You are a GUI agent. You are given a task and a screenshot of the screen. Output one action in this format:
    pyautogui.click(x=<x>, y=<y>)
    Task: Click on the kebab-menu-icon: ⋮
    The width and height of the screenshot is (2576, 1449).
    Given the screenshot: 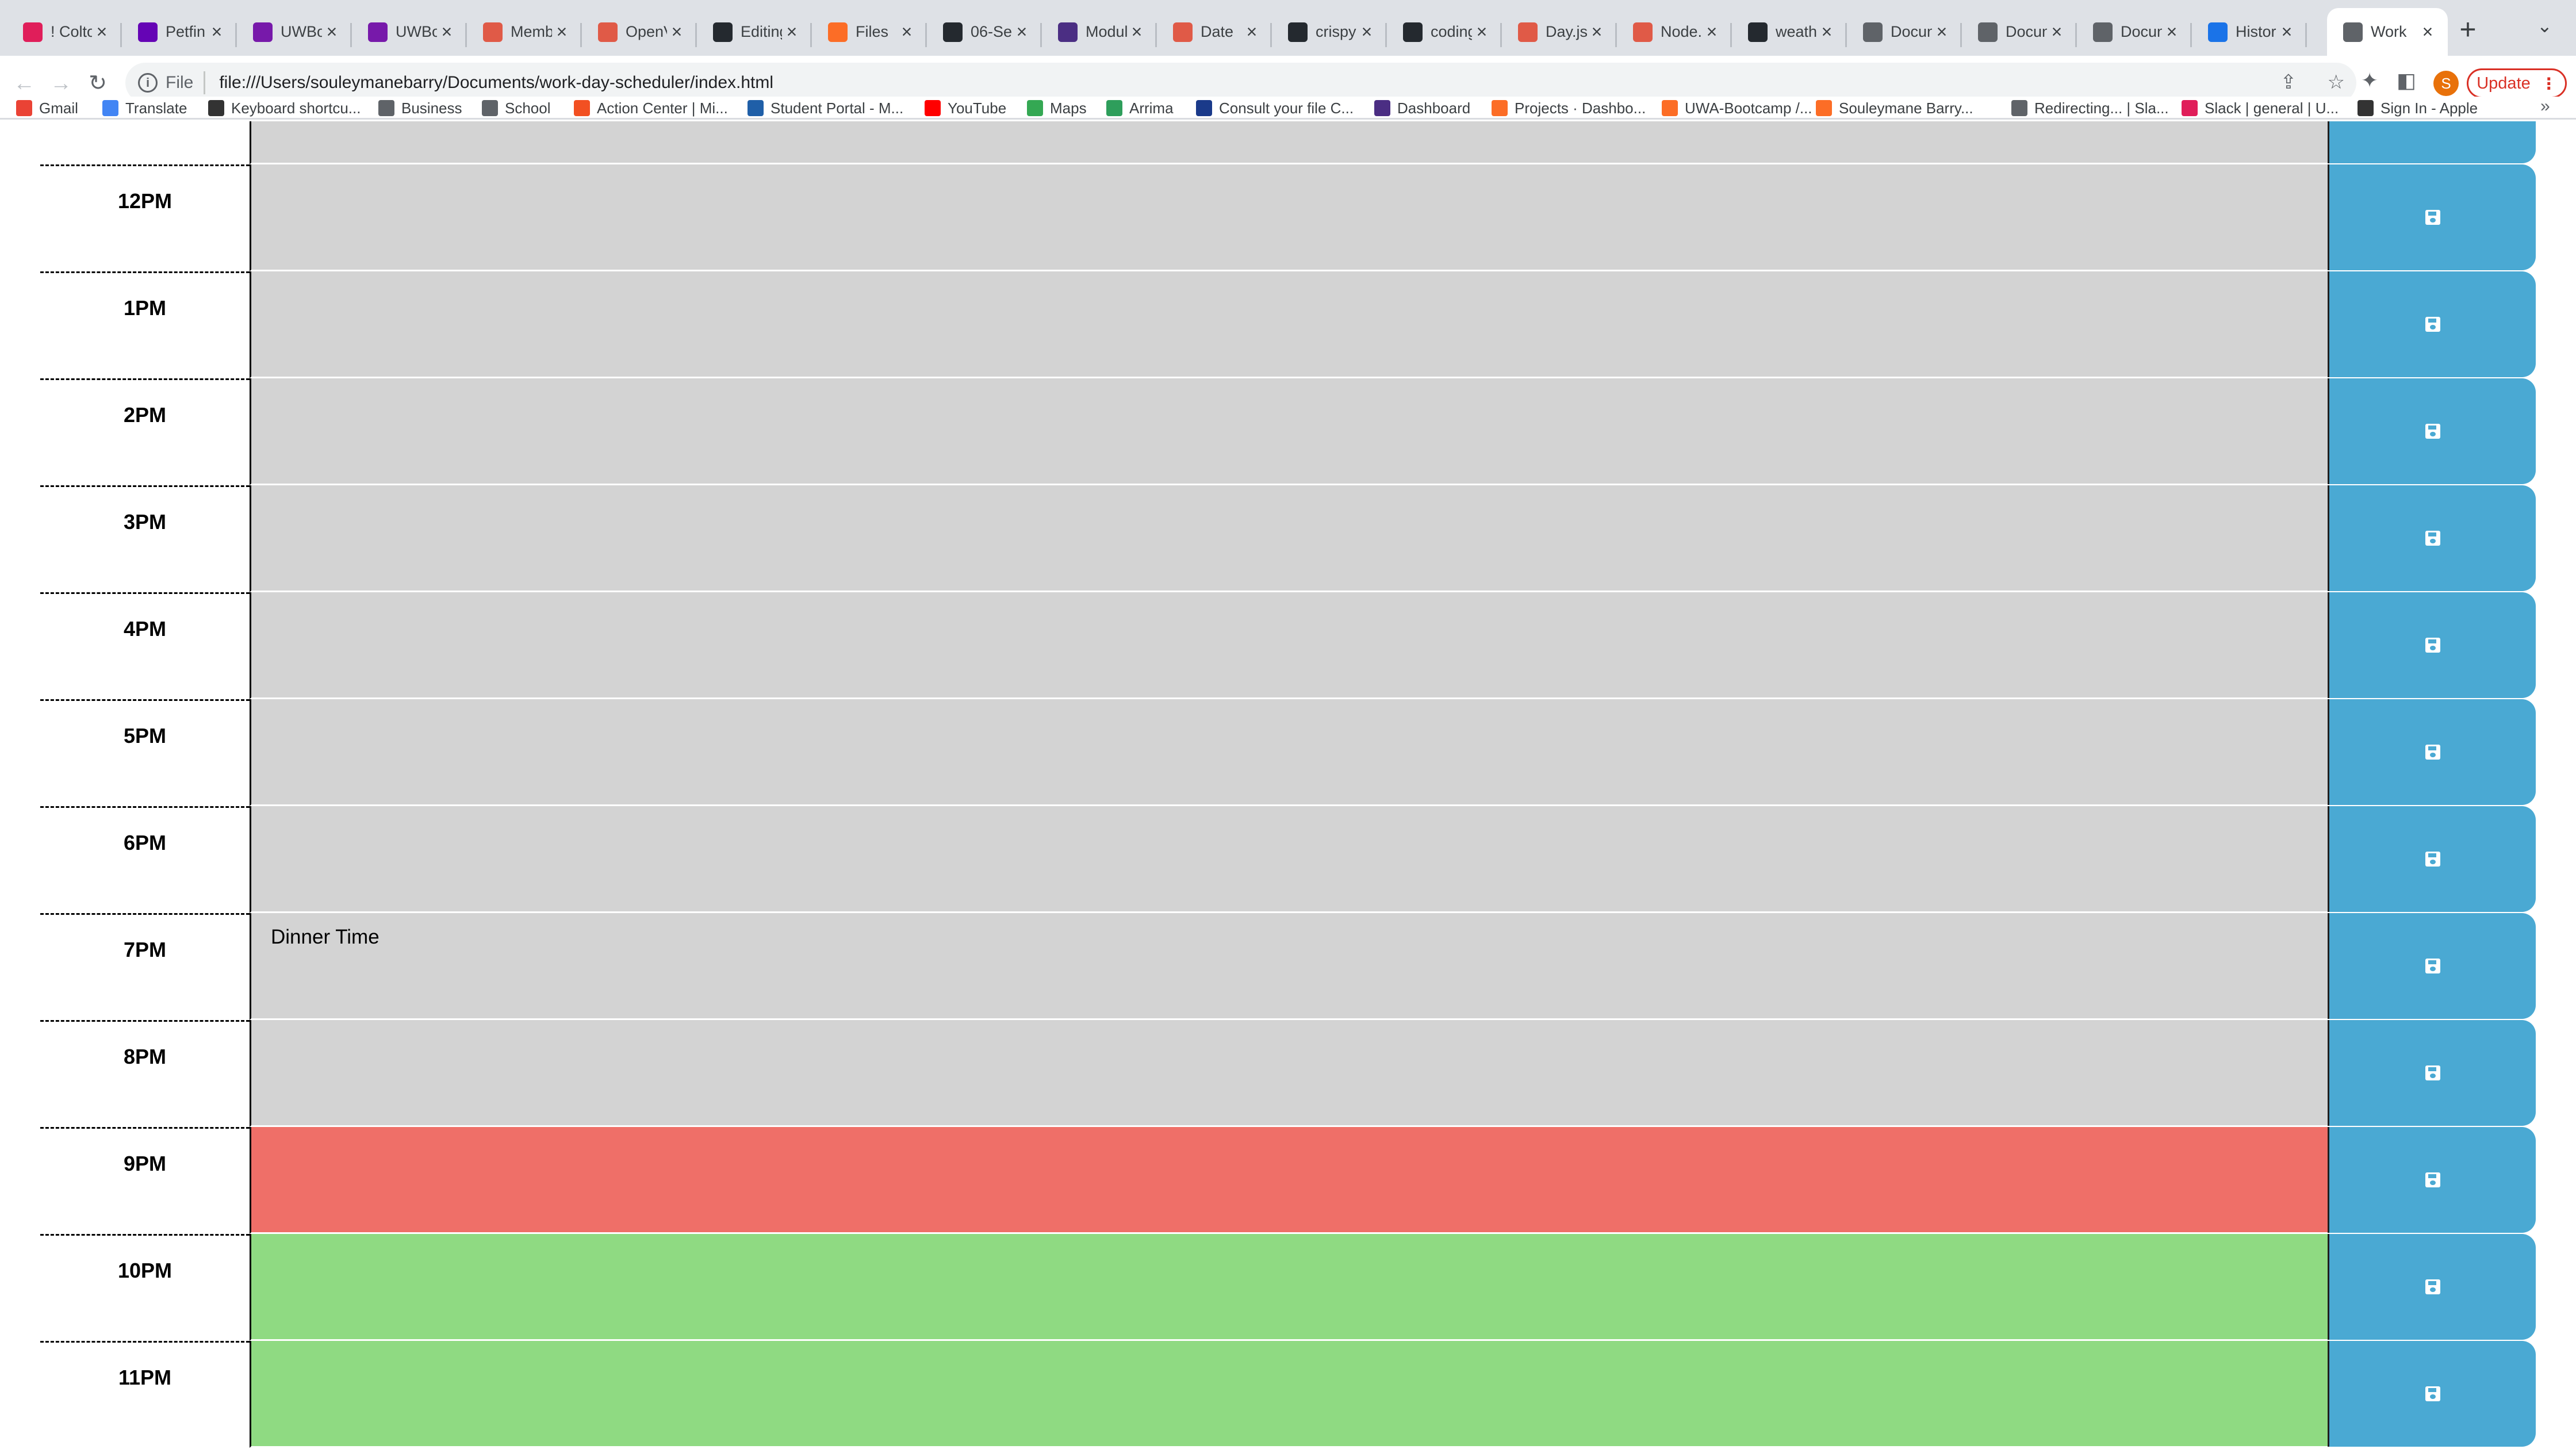 What is the action you would take?
    pyautogui.click(x=2549, y=83)
    